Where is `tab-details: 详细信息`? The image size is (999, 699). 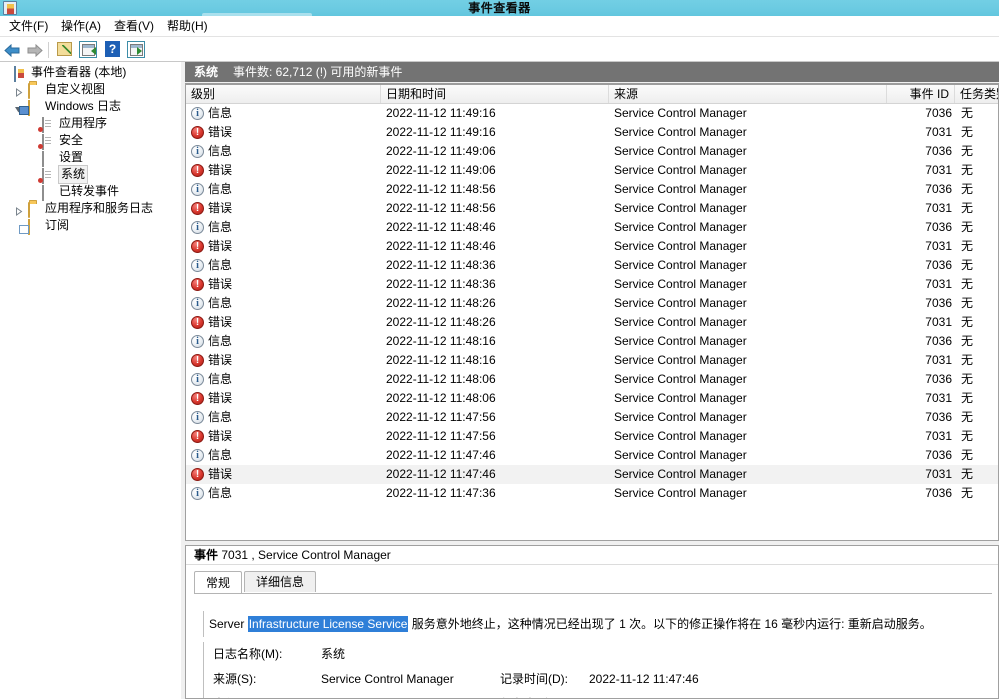 tab-details: 详细信息 is located at coordinates (280, 581).